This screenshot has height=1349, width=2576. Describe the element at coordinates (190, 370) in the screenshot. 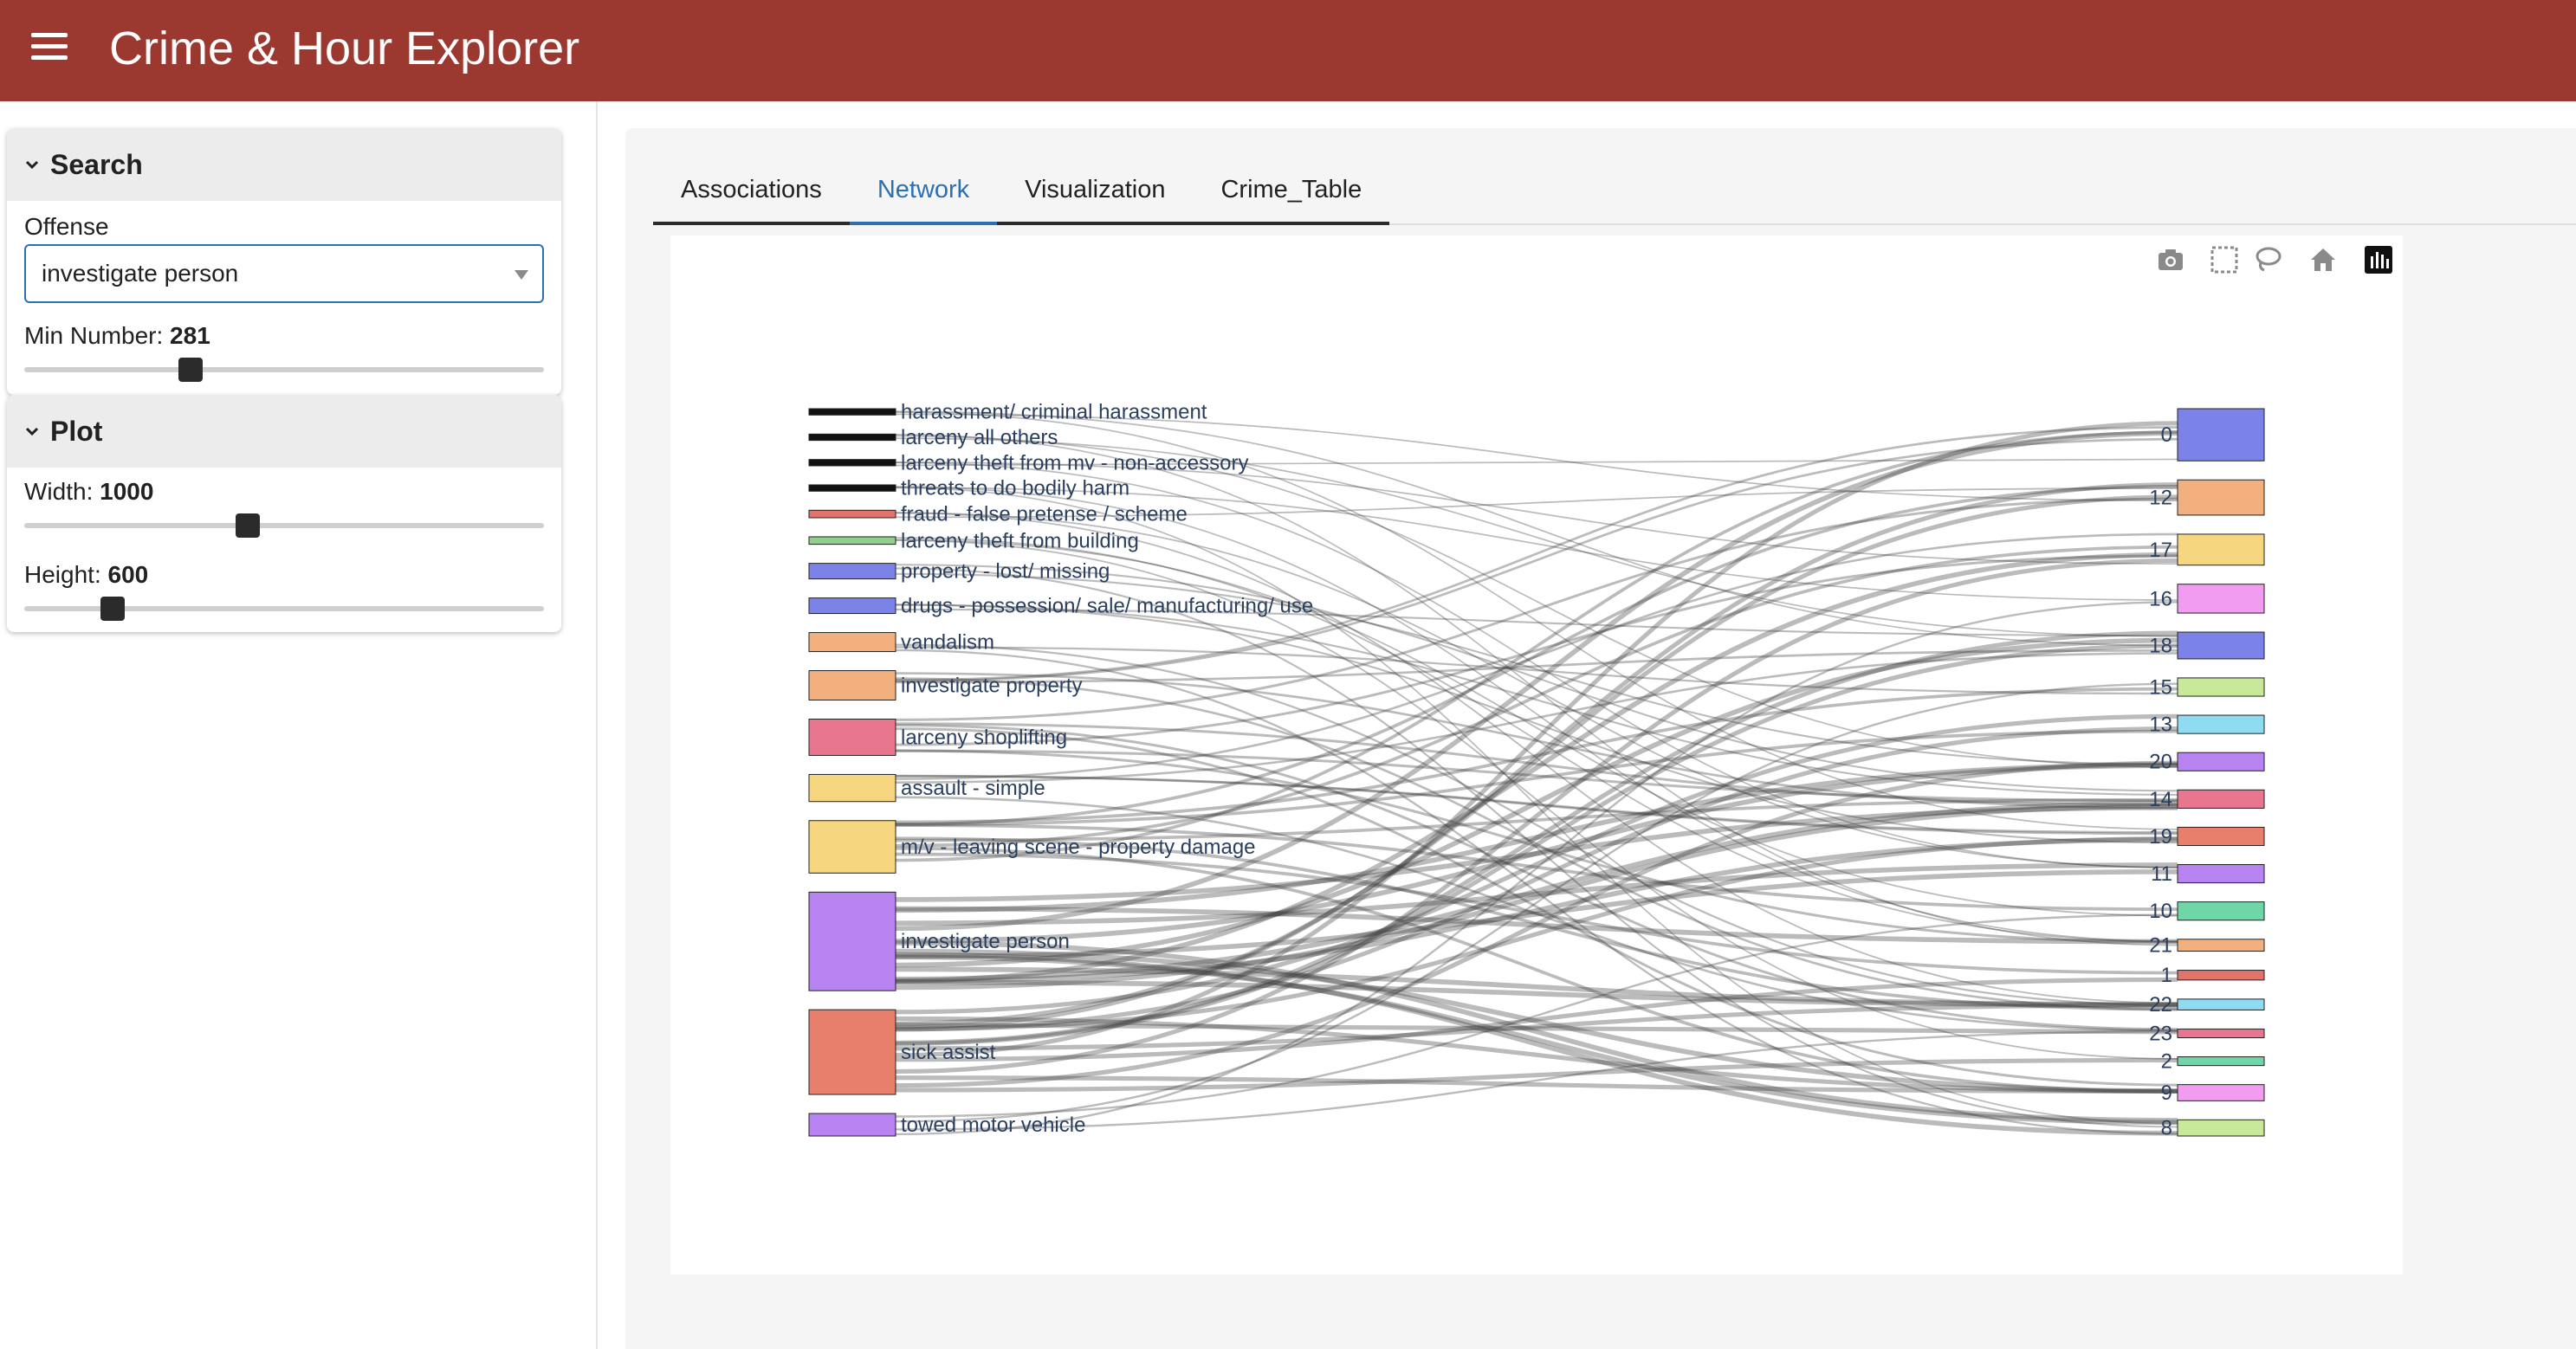

I see `min-number-slider-thumb` at that location.